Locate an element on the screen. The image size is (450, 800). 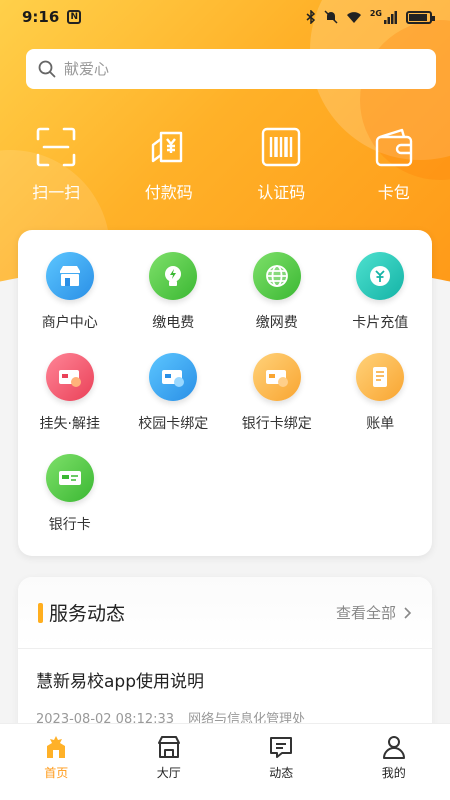
card-wallet-button: 卡包 is located at coordinates (394, 167).